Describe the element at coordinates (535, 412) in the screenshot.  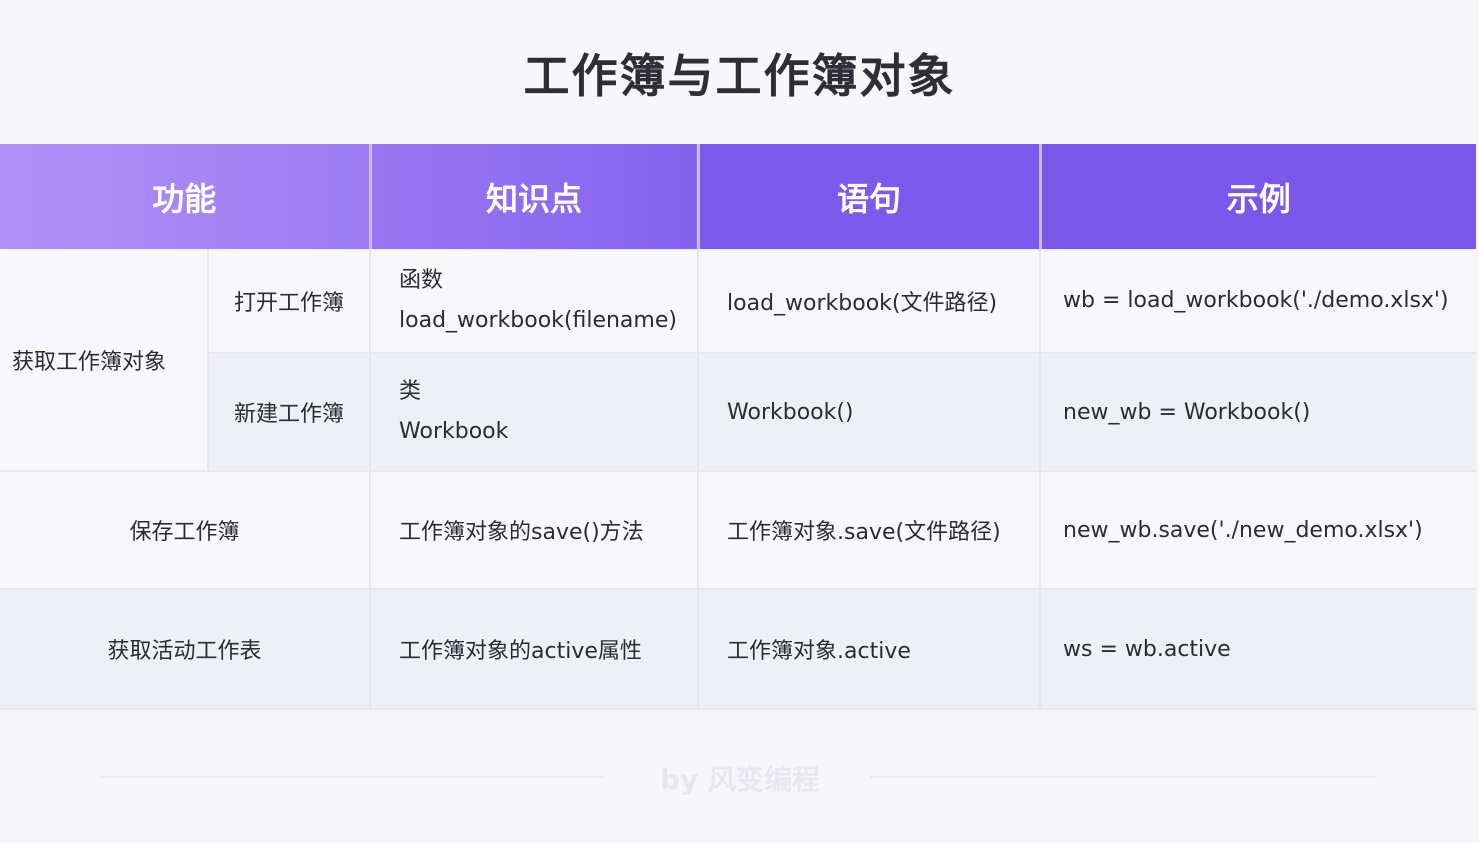
I see `knowledge-cell: 类 Workbook` at that location.